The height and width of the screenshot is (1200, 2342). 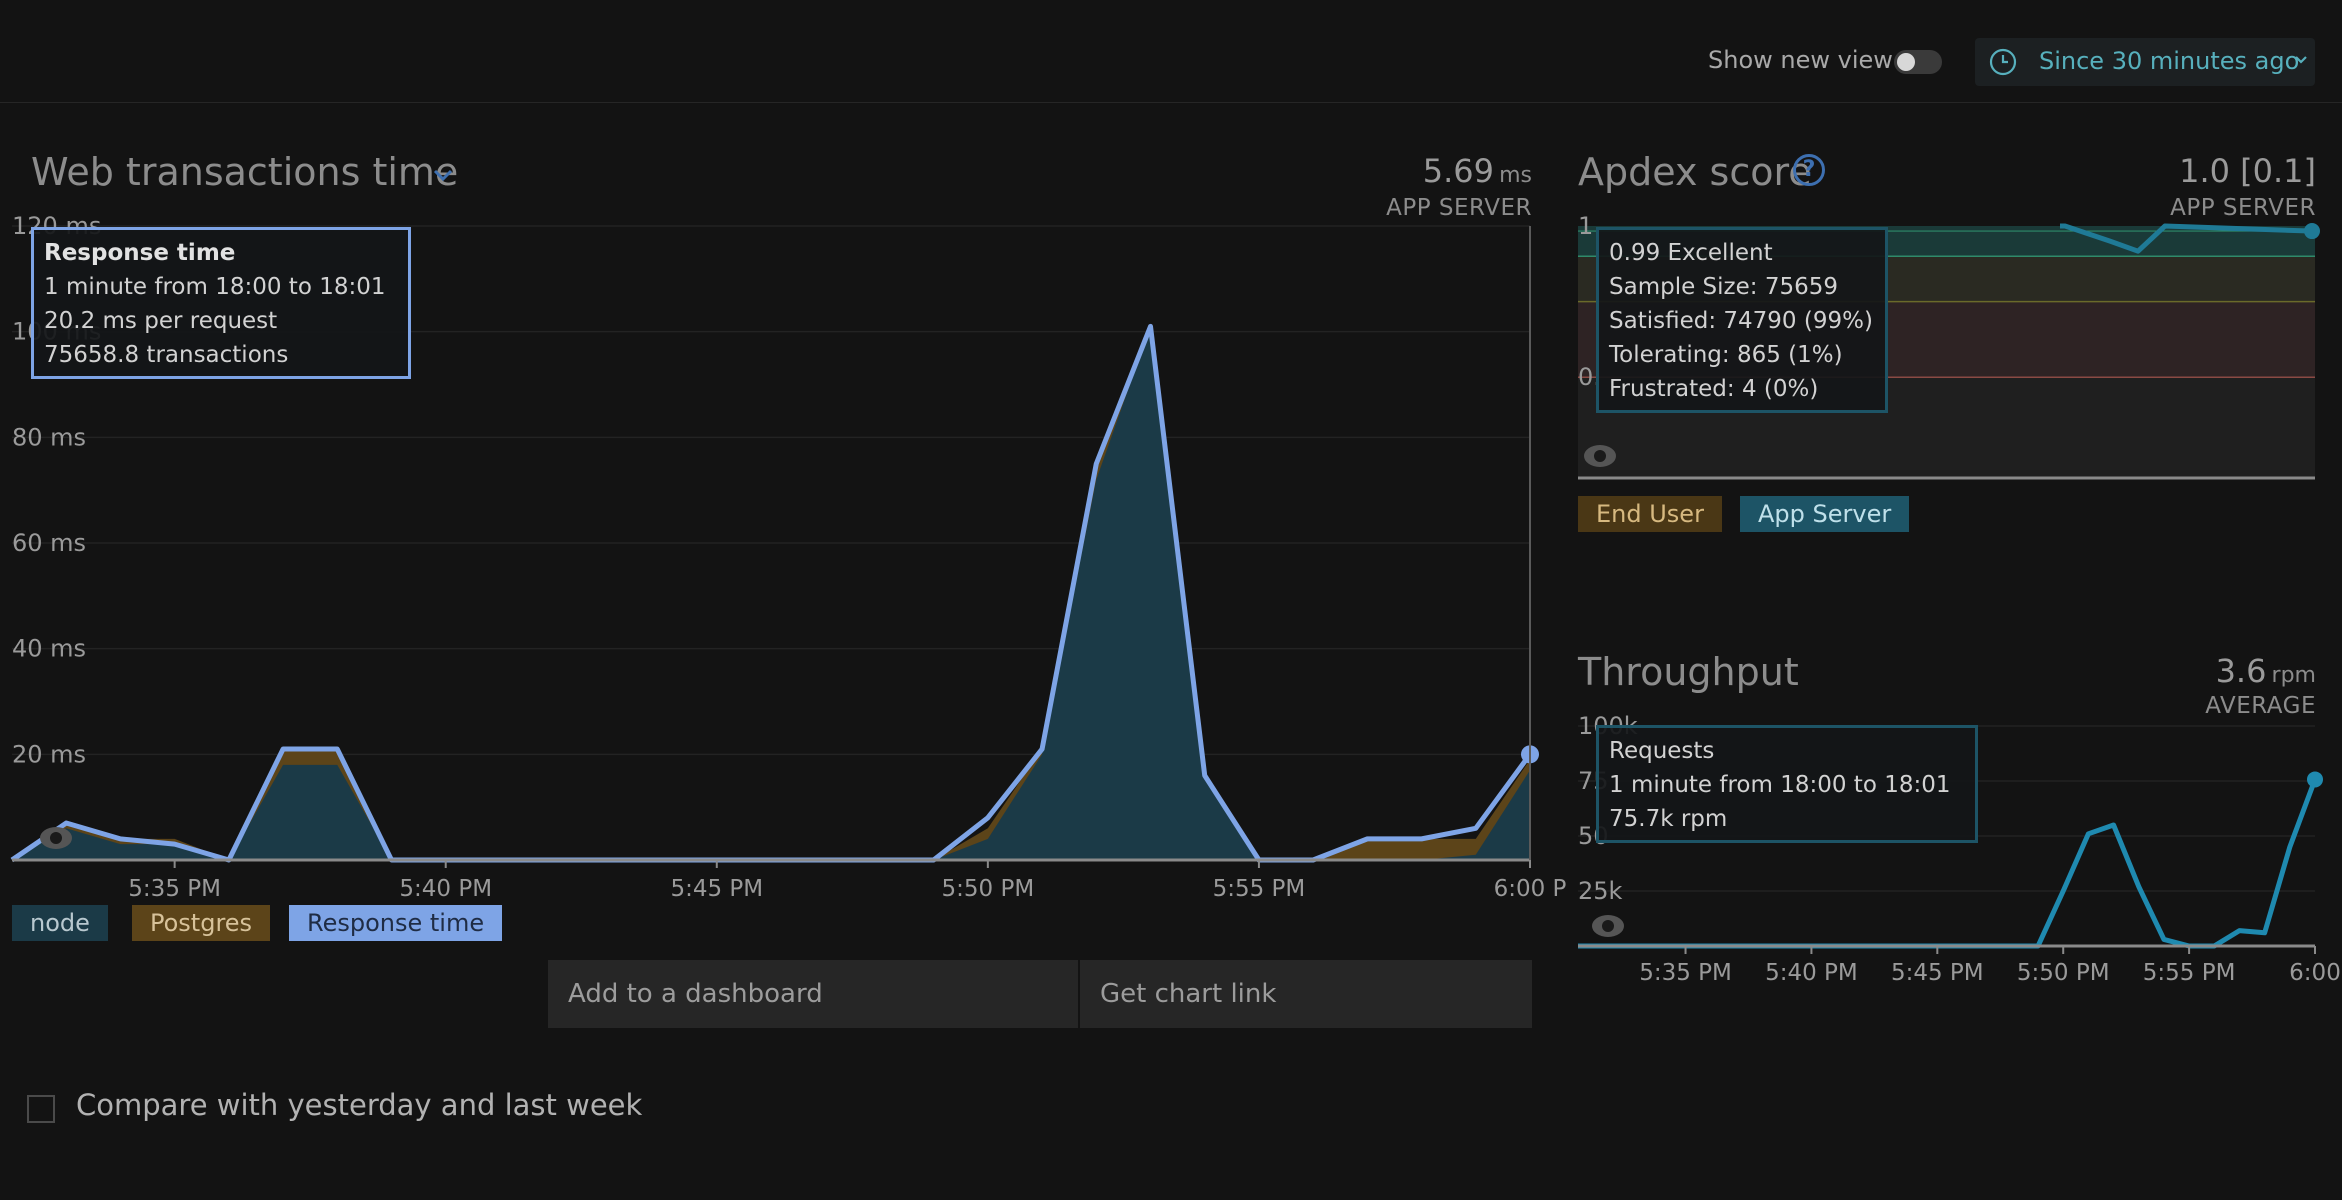 What do you see at coordinates (2241, 671) in the screenshot?
I see `value-number: 3.6` at bounding box center [2241, 671].